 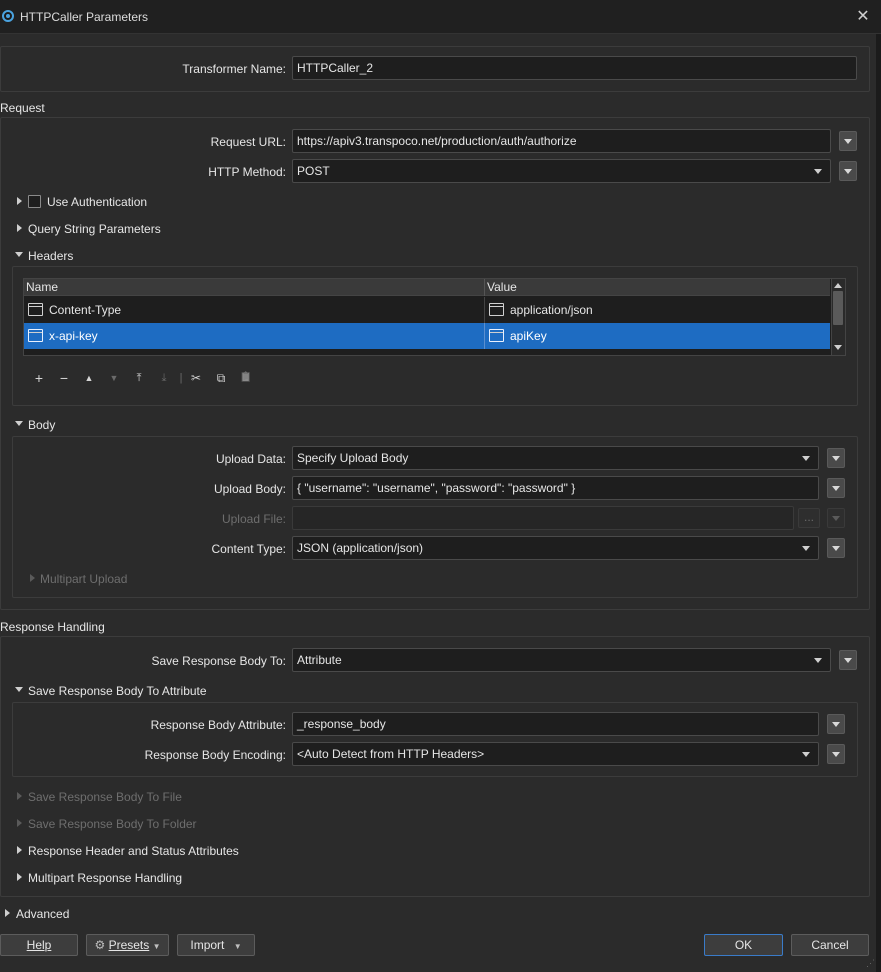 What do you see at coordinates (502, 287) in the screenshot?
I see `column-header-value: Value` at bounding box center [502, 287].